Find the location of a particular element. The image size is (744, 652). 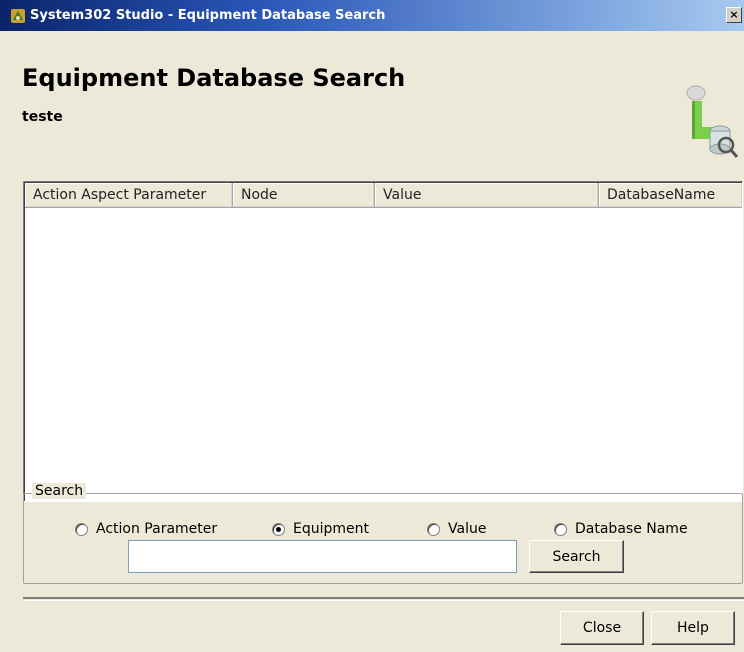

search-button: Search is located at coordinates (576, 556).